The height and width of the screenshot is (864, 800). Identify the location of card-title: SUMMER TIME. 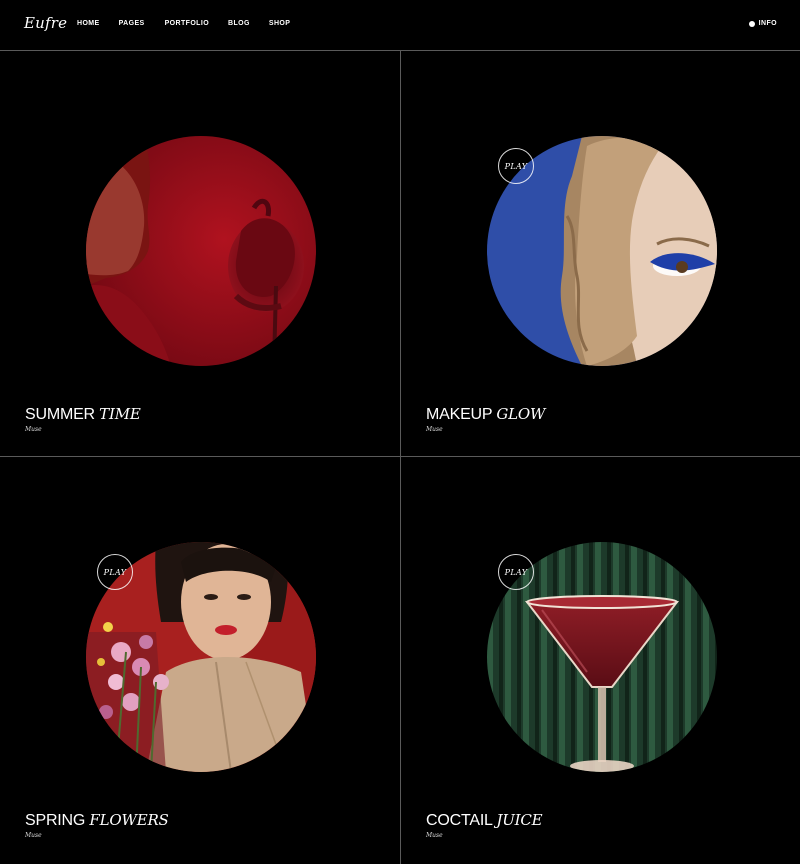
(83, 414).